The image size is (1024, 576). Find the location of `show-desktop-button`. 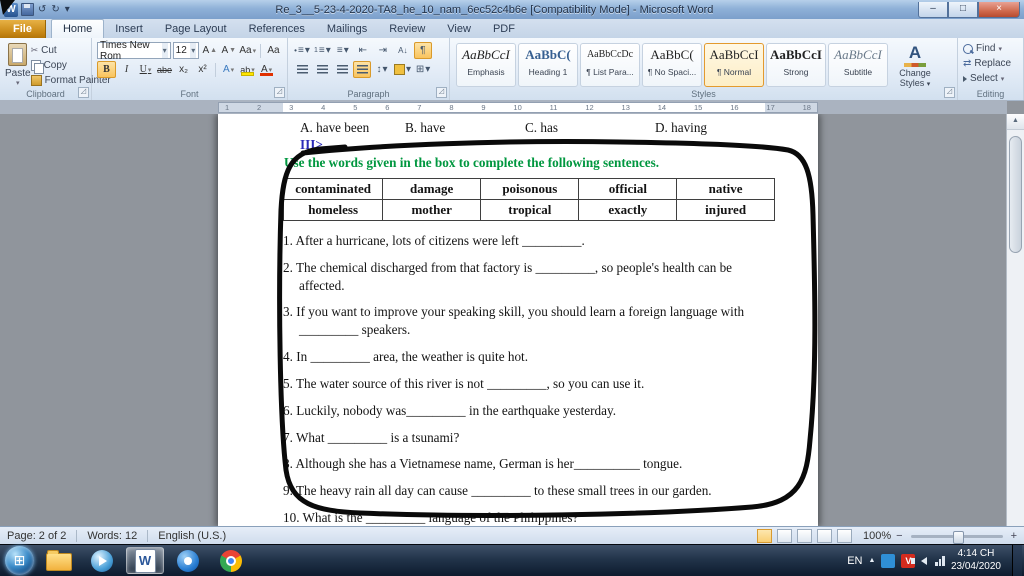

show-desktop-button is located at coordinates (1017, 560).